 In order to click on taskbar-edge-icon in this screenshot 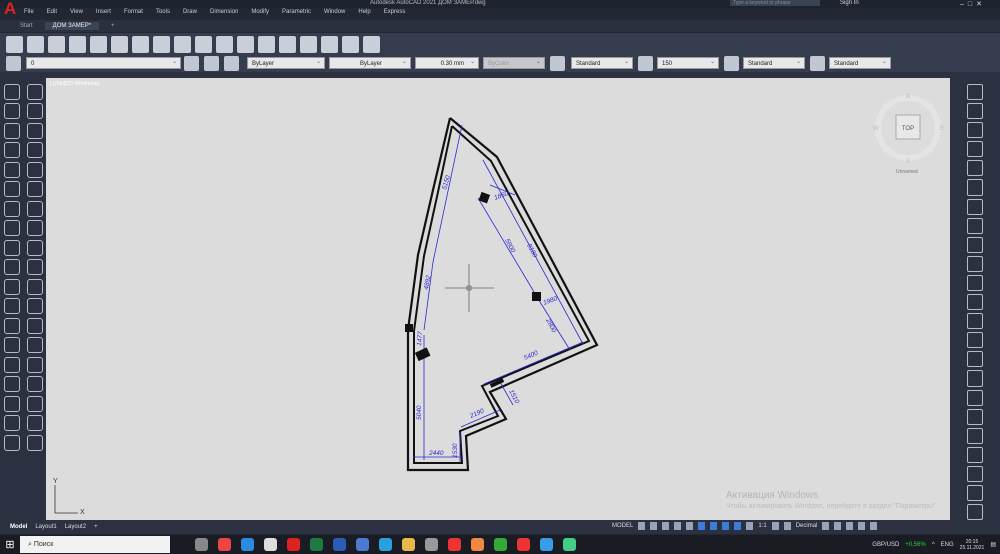, I will do `click(247, 544)`.